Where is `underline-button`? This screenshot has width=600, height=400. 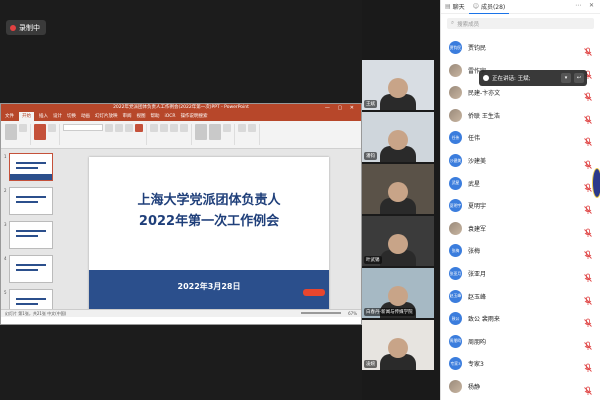 underline-button is located at coordinates (129, 128).